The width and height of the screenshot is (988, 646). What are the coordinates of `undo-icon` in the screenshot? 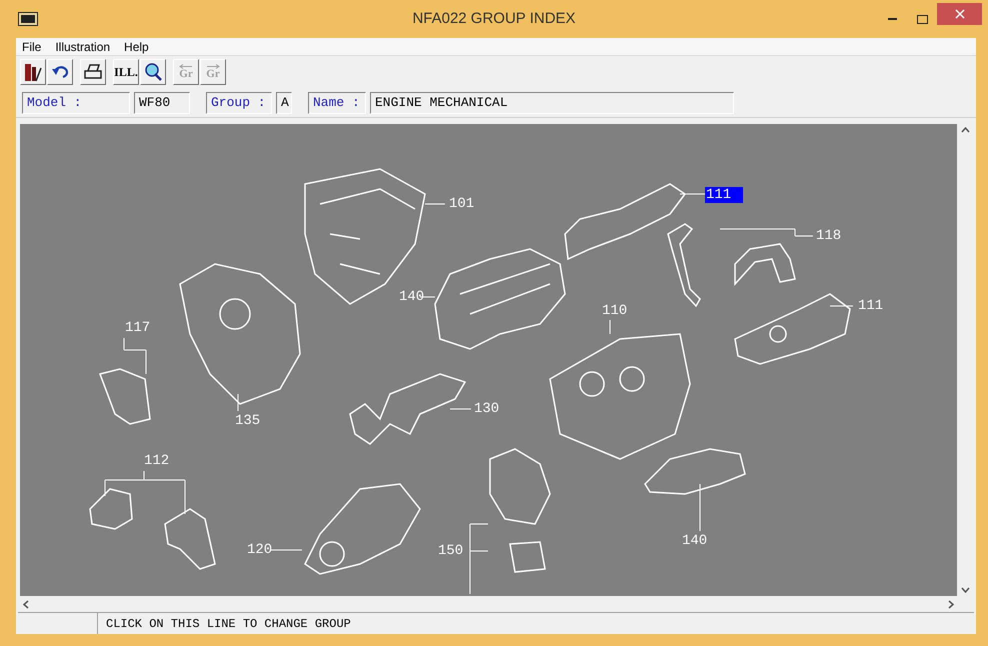 It's located at (60, 72).